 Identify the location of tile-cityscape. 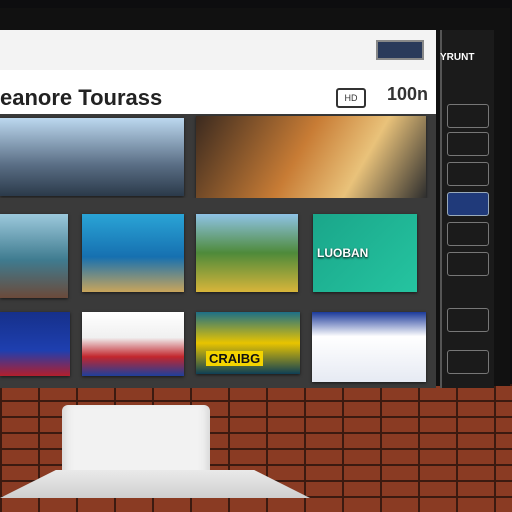
(92, 157).